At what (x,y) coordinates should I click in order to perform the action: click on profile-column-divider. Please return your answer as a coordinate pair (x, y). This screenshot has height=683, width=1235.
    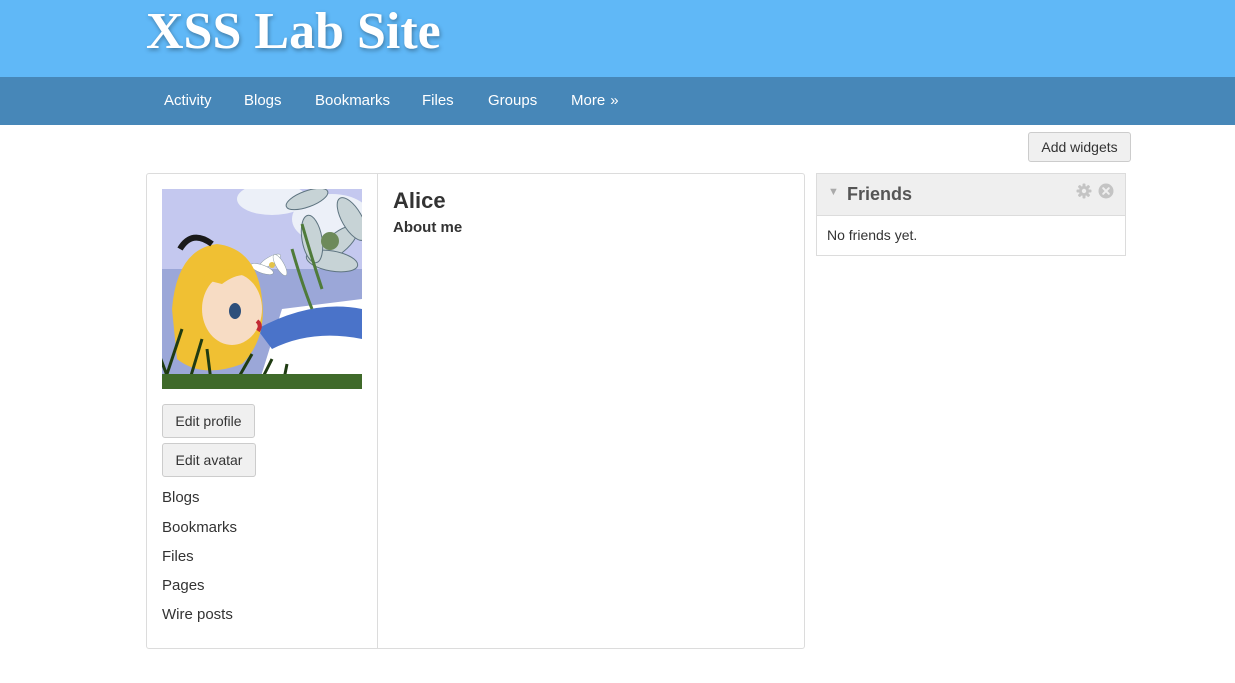
    Looking at the image, I should click on (377, 411).